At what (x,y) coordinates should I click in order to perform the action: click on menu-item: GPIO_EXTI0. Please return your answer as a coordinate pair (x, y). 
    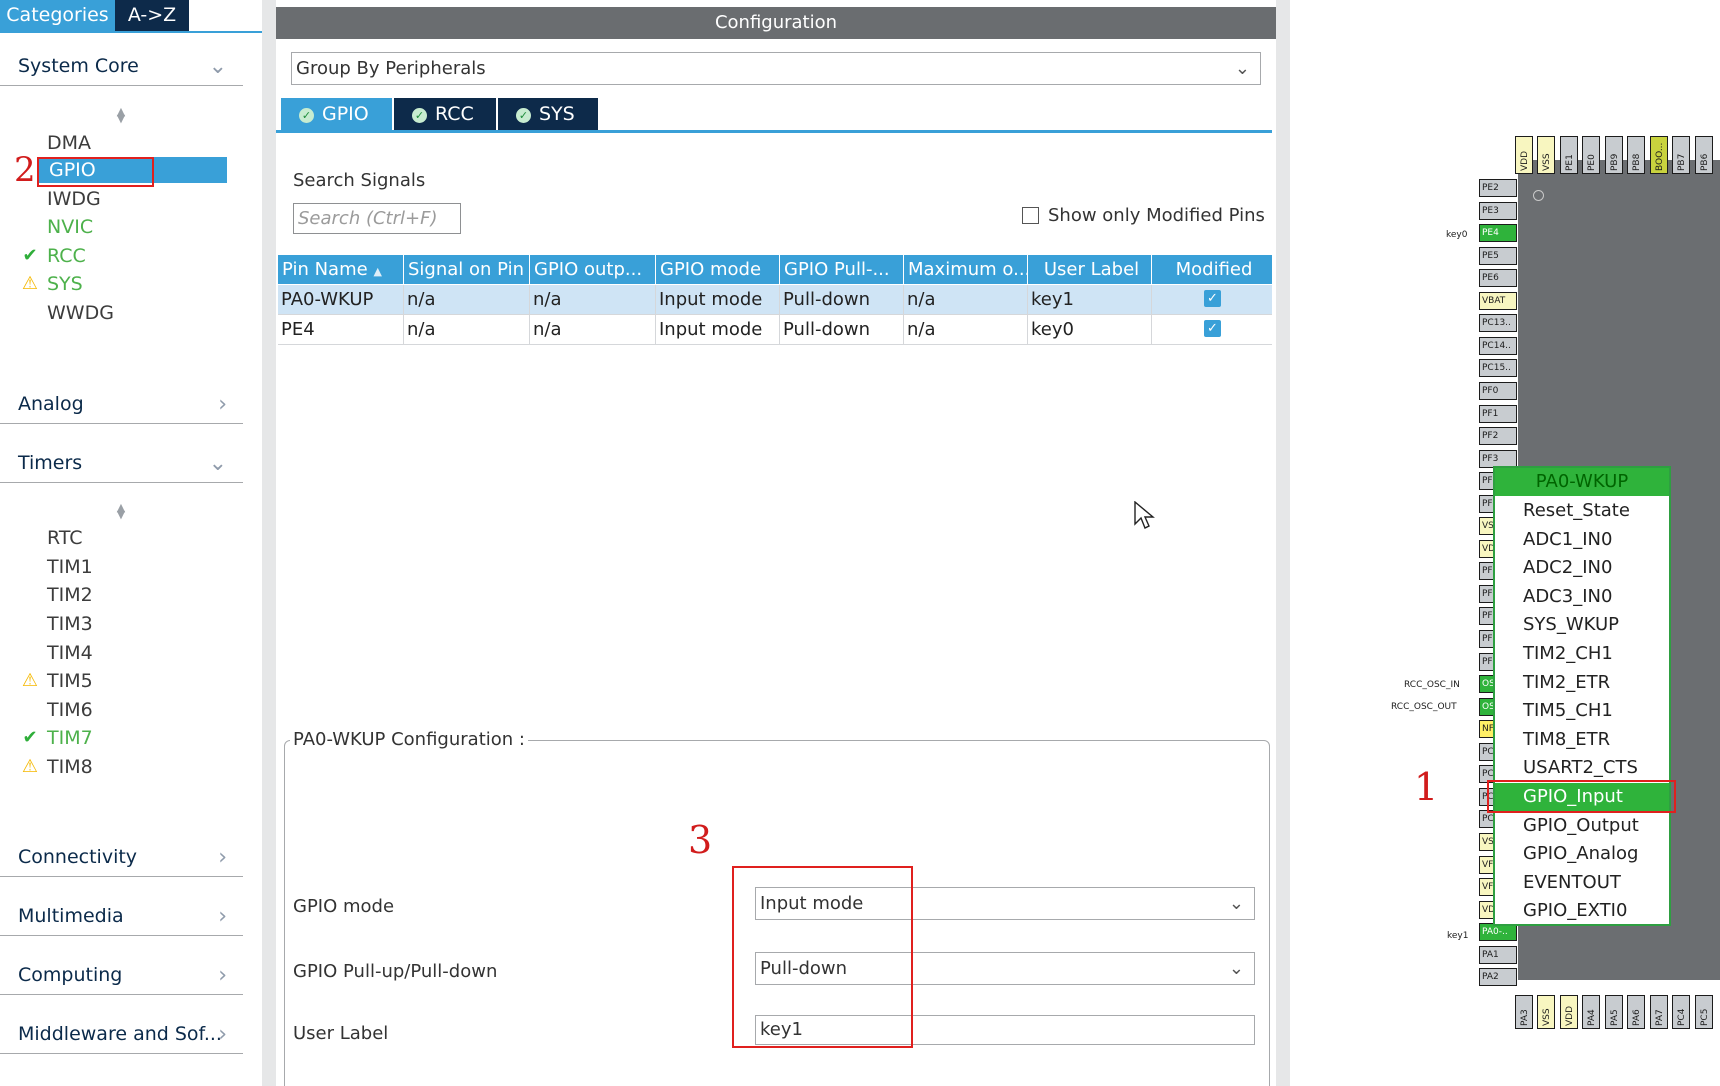
    Looking at the image, I should click on (1582, 911).